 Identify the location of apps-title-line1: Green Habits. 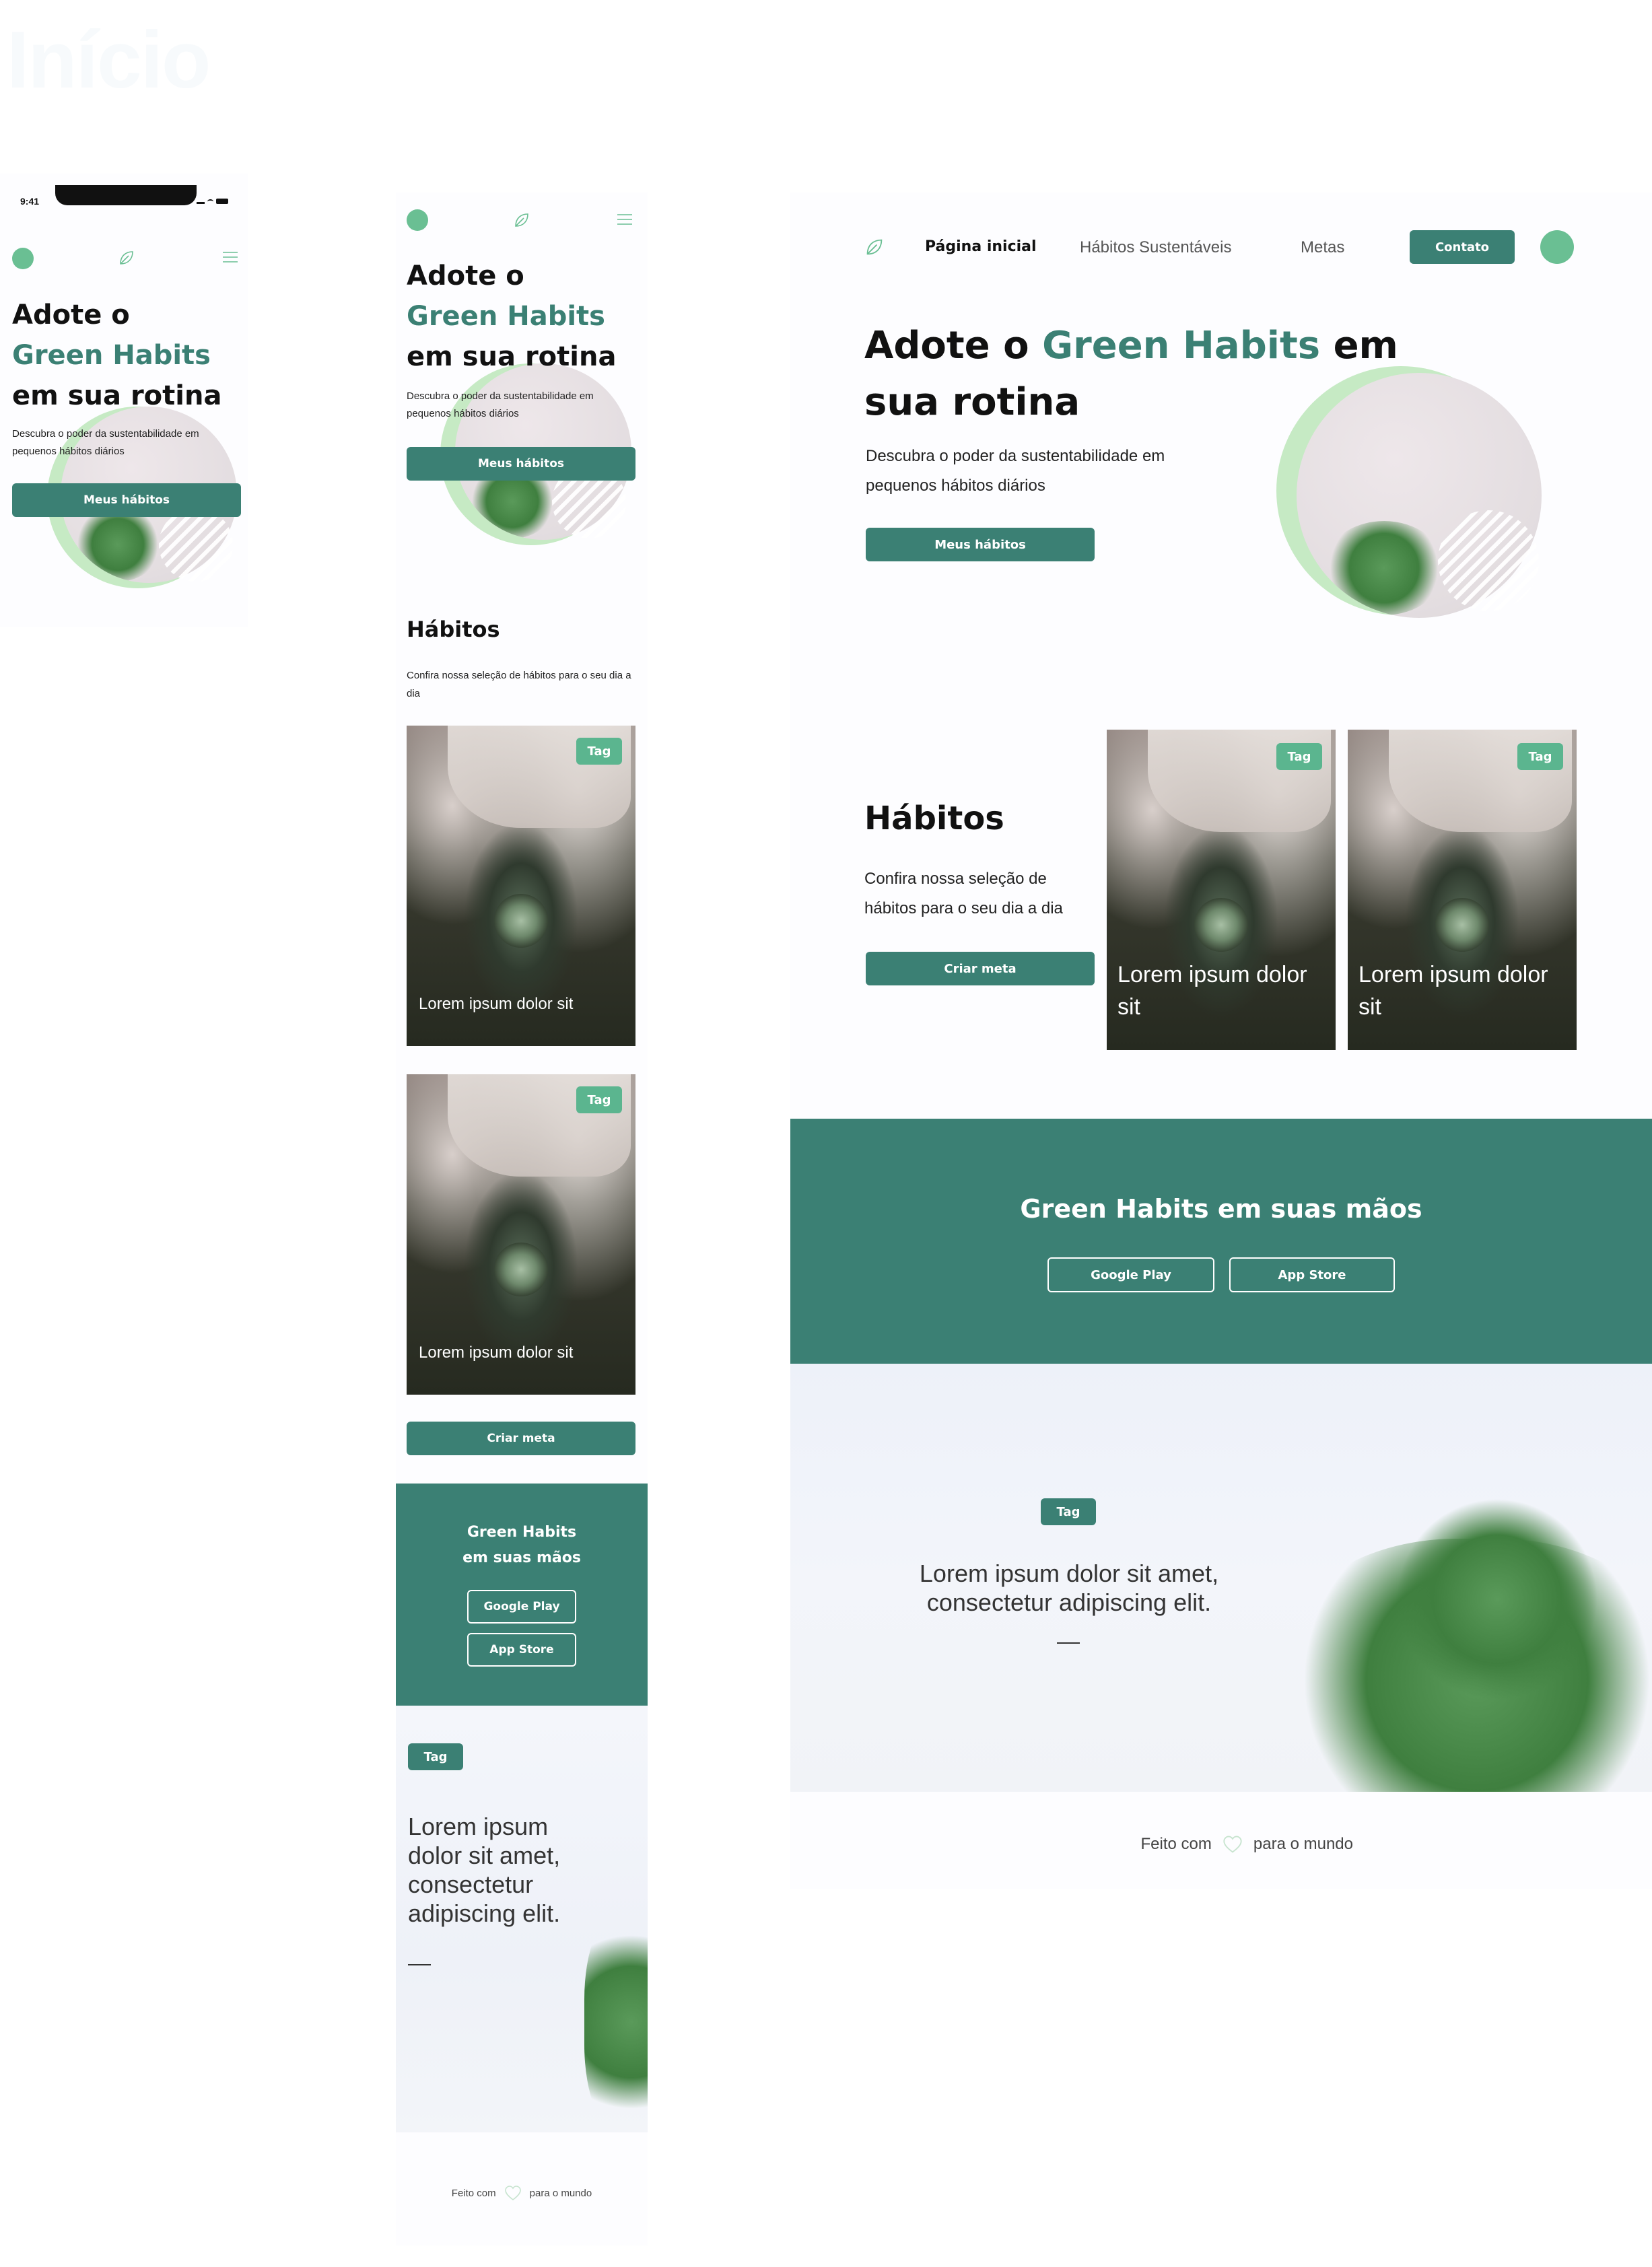
(522, 1532).